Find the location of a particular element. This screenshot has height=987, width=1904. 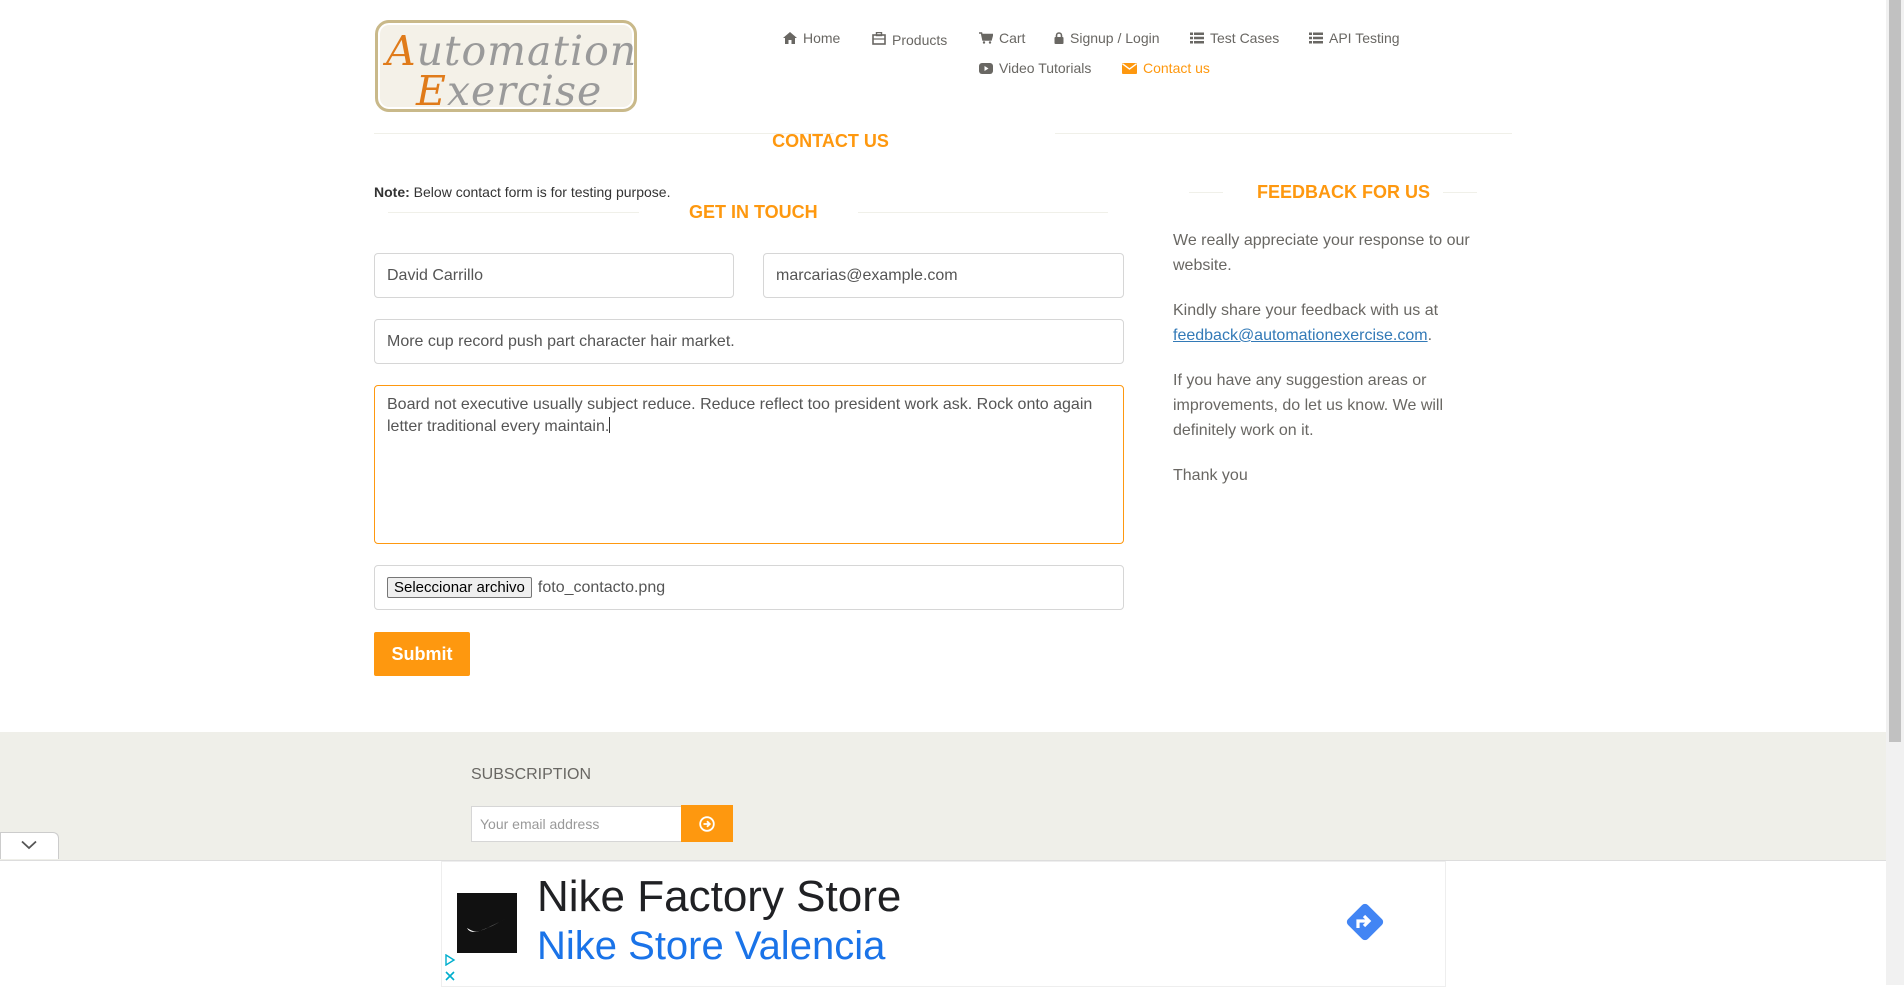

subscription-email-input: Your email address is located at coordinates (576, 824).